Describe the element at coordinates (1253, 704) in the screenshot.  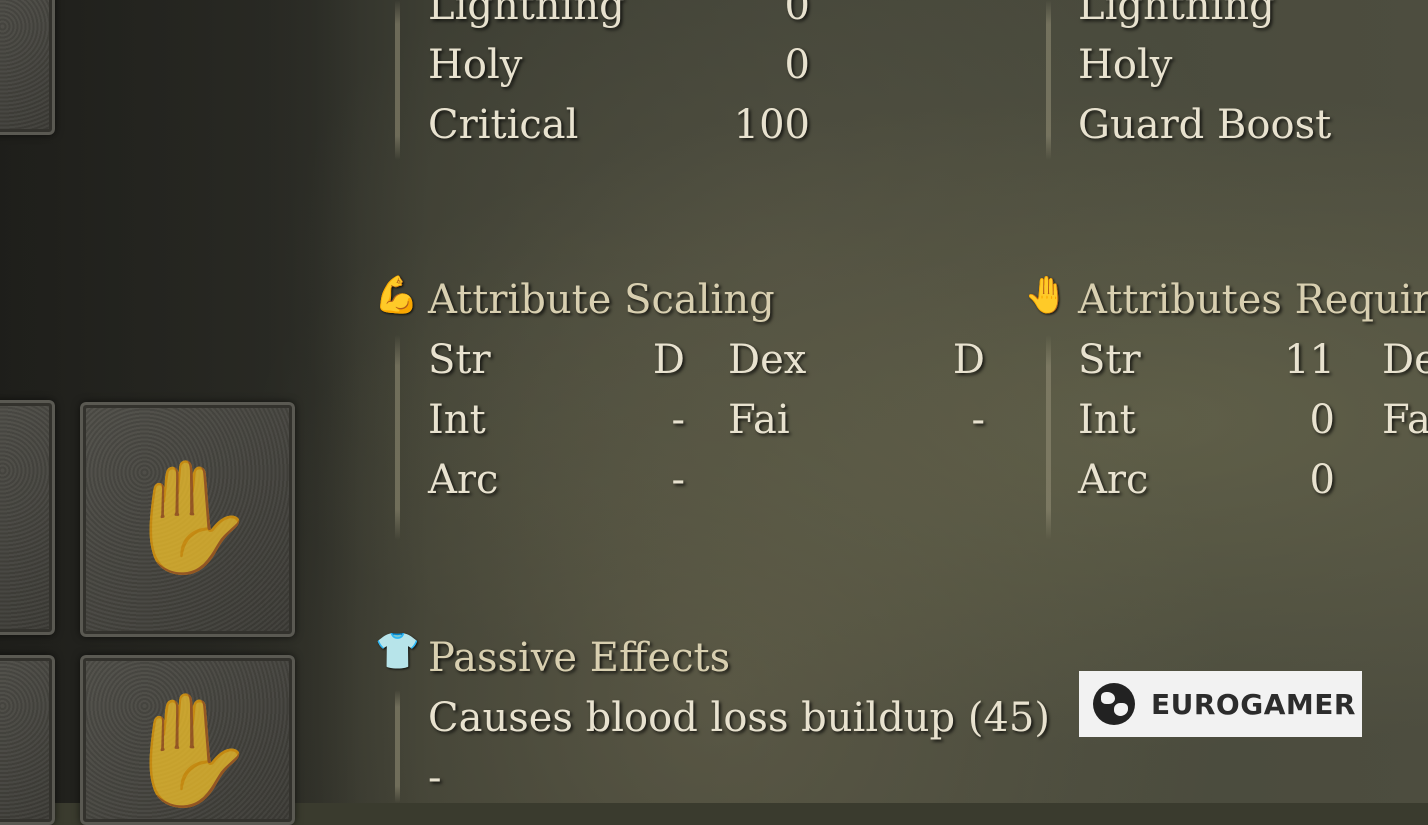
I see `watermark-text: EUROGAMER` at that location.